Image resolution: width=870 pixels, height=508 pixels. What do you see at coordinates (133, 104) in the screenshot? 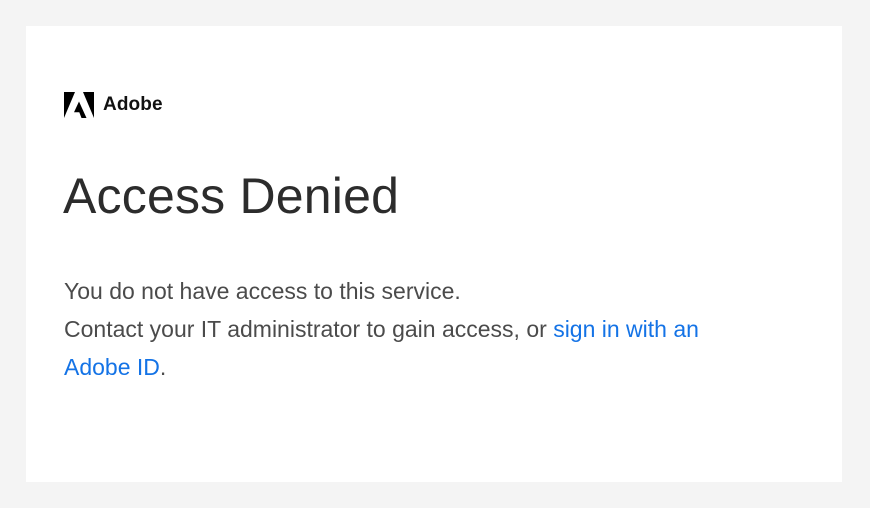
I see `brand-name: Adobe` at bounding box center [133, 104].